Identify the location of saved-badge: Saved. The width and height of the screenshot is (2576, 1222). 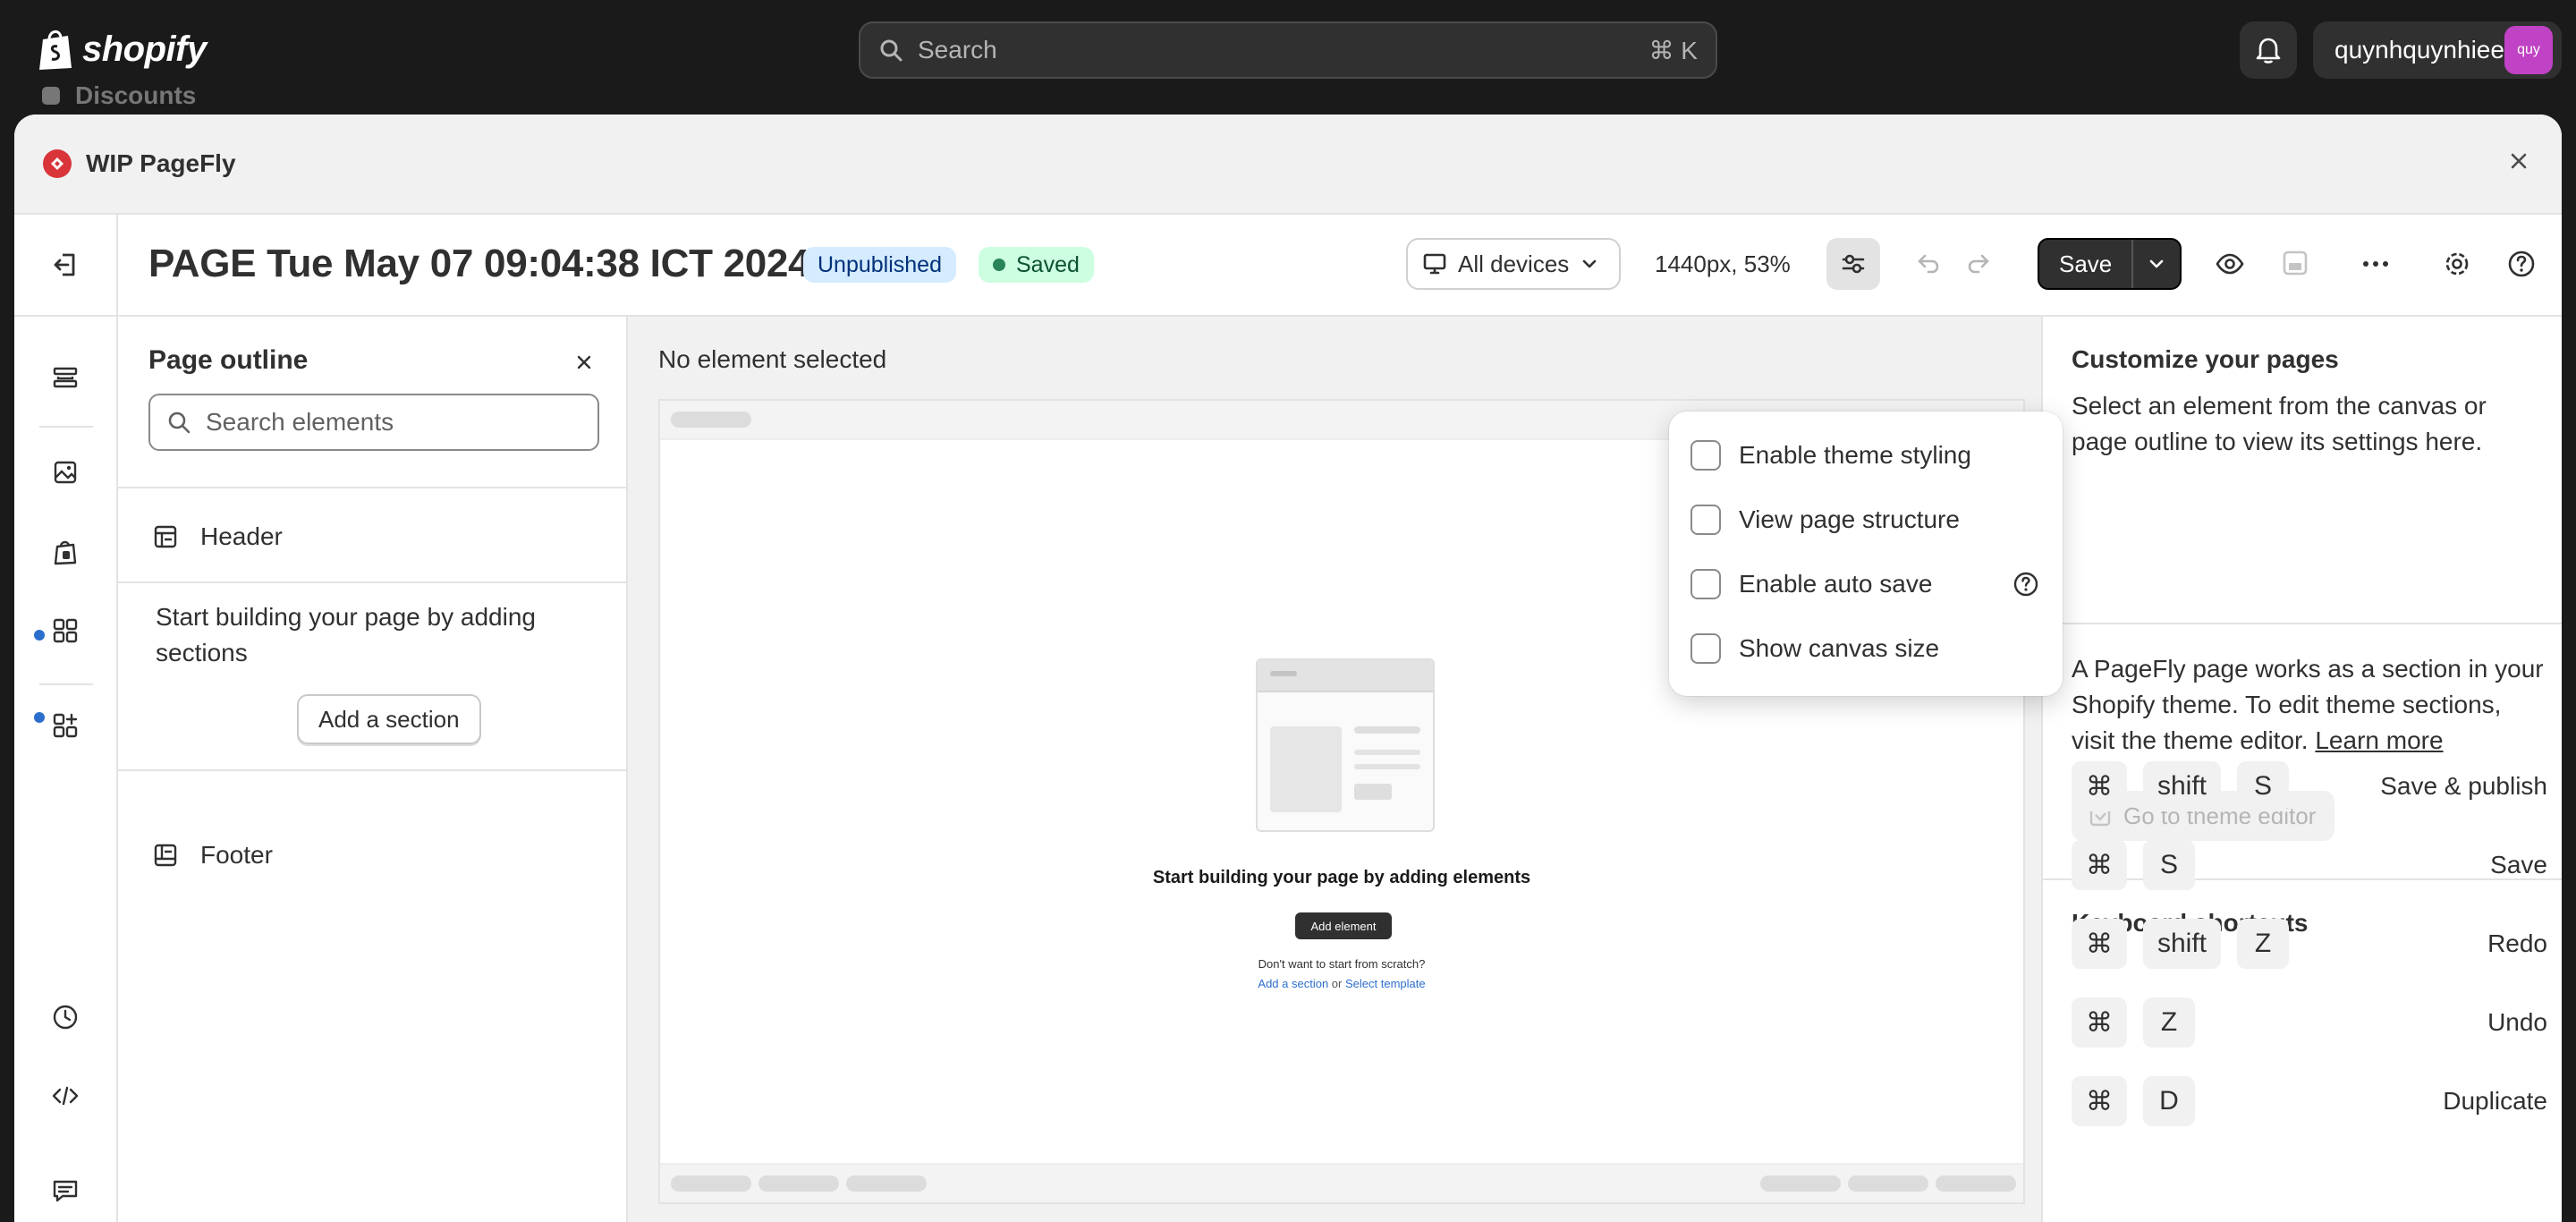
(1036, 265).